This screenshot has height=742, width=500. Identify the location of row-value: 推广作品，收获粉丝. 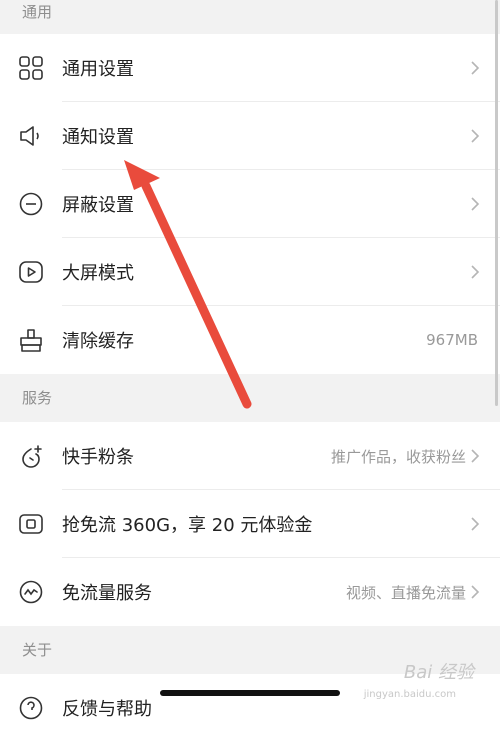
(398, 456).